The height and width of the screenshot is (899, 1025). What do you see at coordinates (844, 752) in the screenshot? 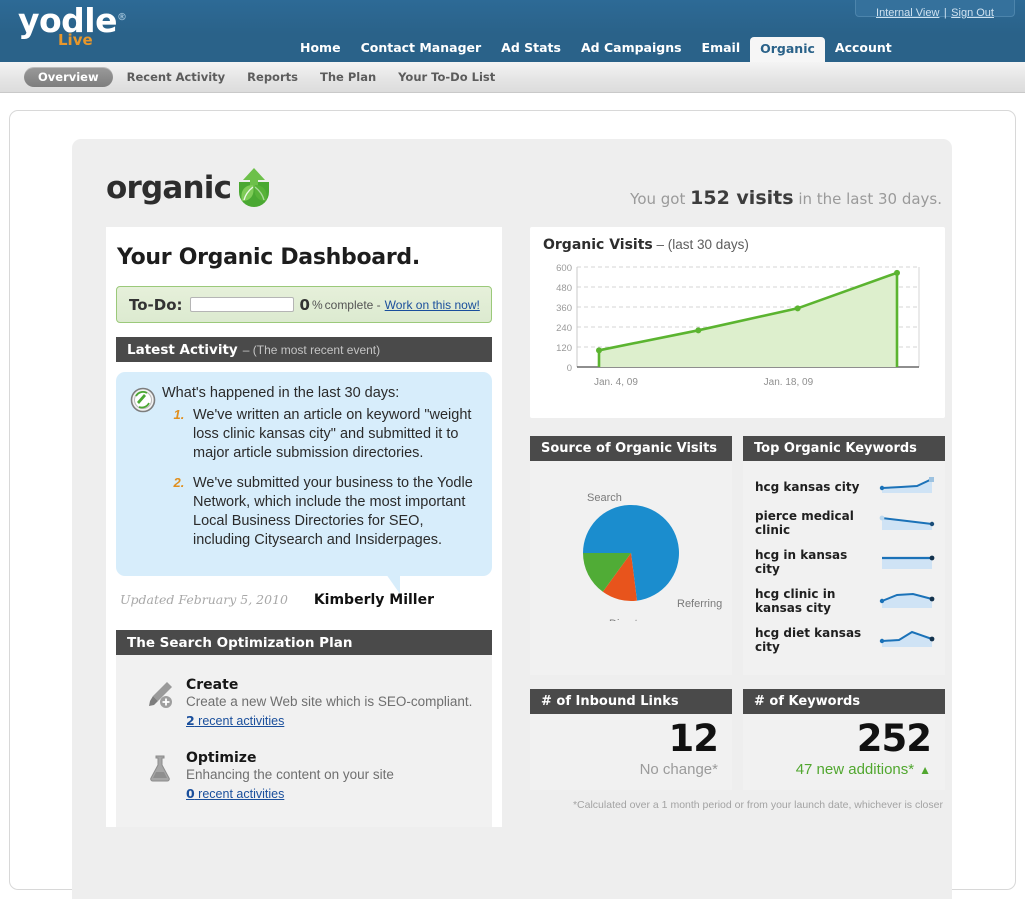
I see `keyword-count-body: 252 47 new additions* ▲` at bounding box center [844, 752].